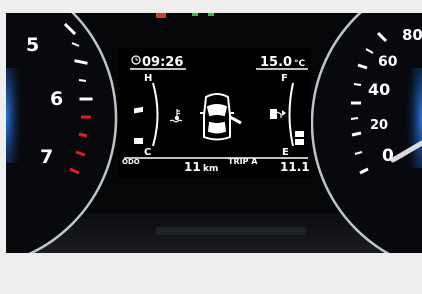 This screenshot has height=294, width=422. I want to click on trip-value: 11.1, so click(295, 167).